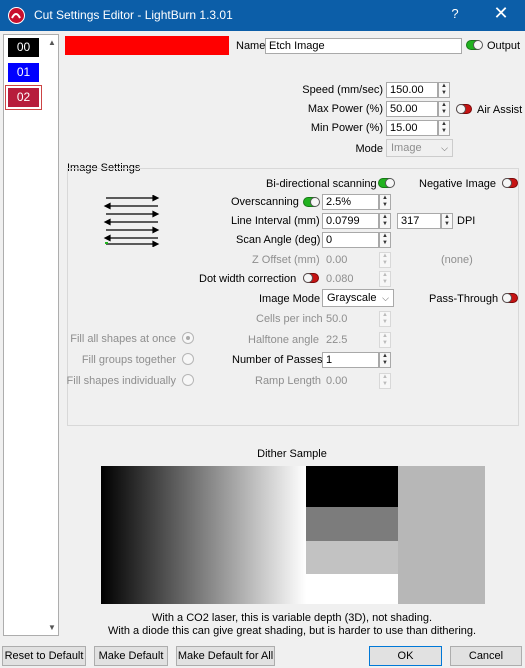 The image size is (525, 668). What do you see at coordinates (412, 128) in the screenshot?
I see `min-power-input: 15.00` at bounding box center [412, 128].